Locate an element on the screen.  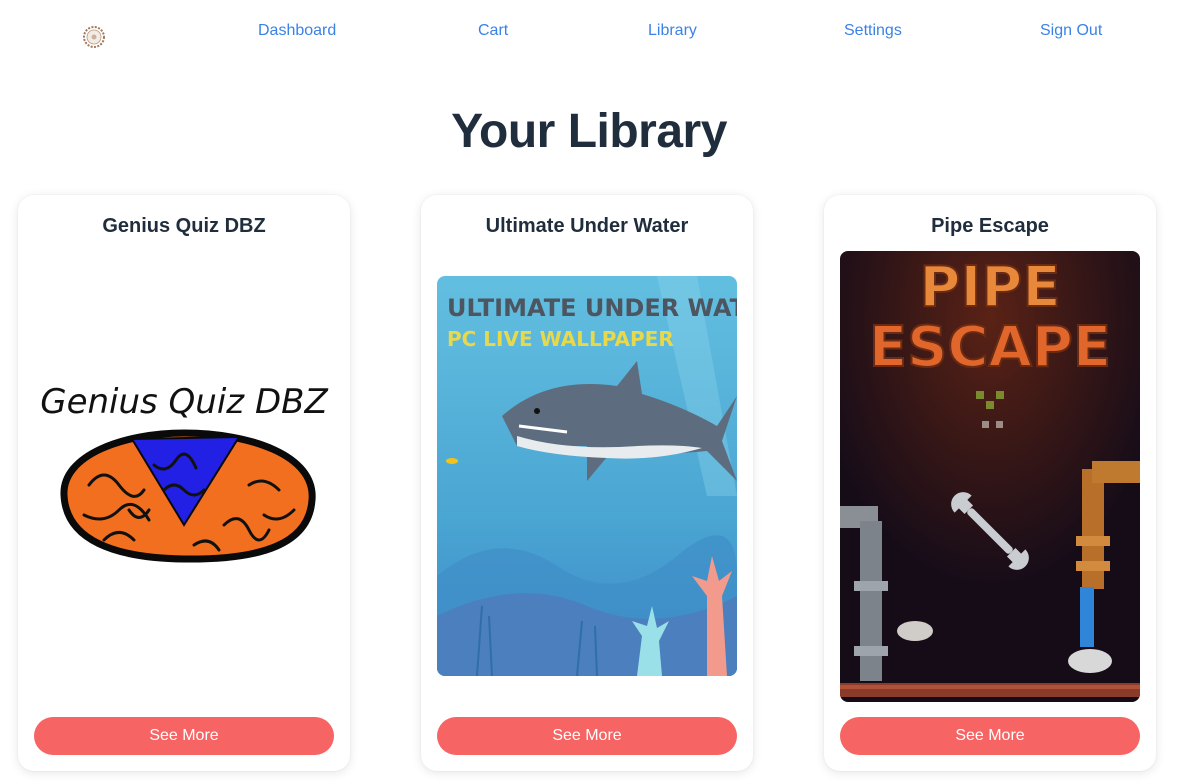
pipe-escape-cover-image: PIPE ESCAPE is located at coordinates (990, 476).